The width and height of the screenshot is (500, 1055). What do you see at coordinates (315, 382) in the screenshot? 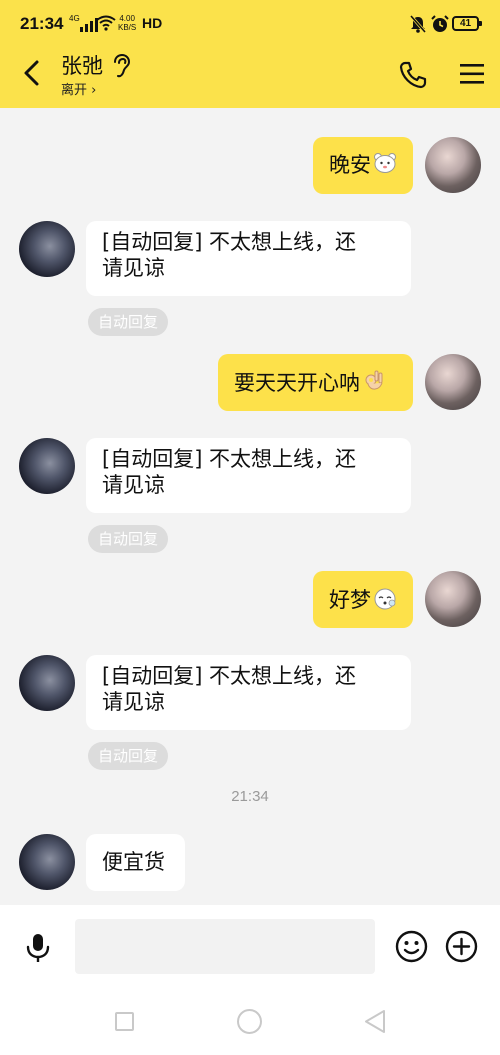
I see `message-bubble-sent: 要天天开心呐` at bounding box center [315, 382].